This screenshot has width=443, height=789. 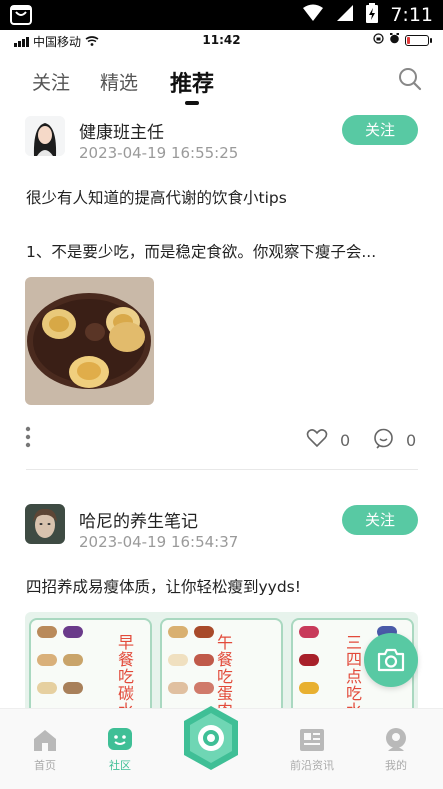 I want to click on author-name: 健康班主任, so click(x=121, y=130).